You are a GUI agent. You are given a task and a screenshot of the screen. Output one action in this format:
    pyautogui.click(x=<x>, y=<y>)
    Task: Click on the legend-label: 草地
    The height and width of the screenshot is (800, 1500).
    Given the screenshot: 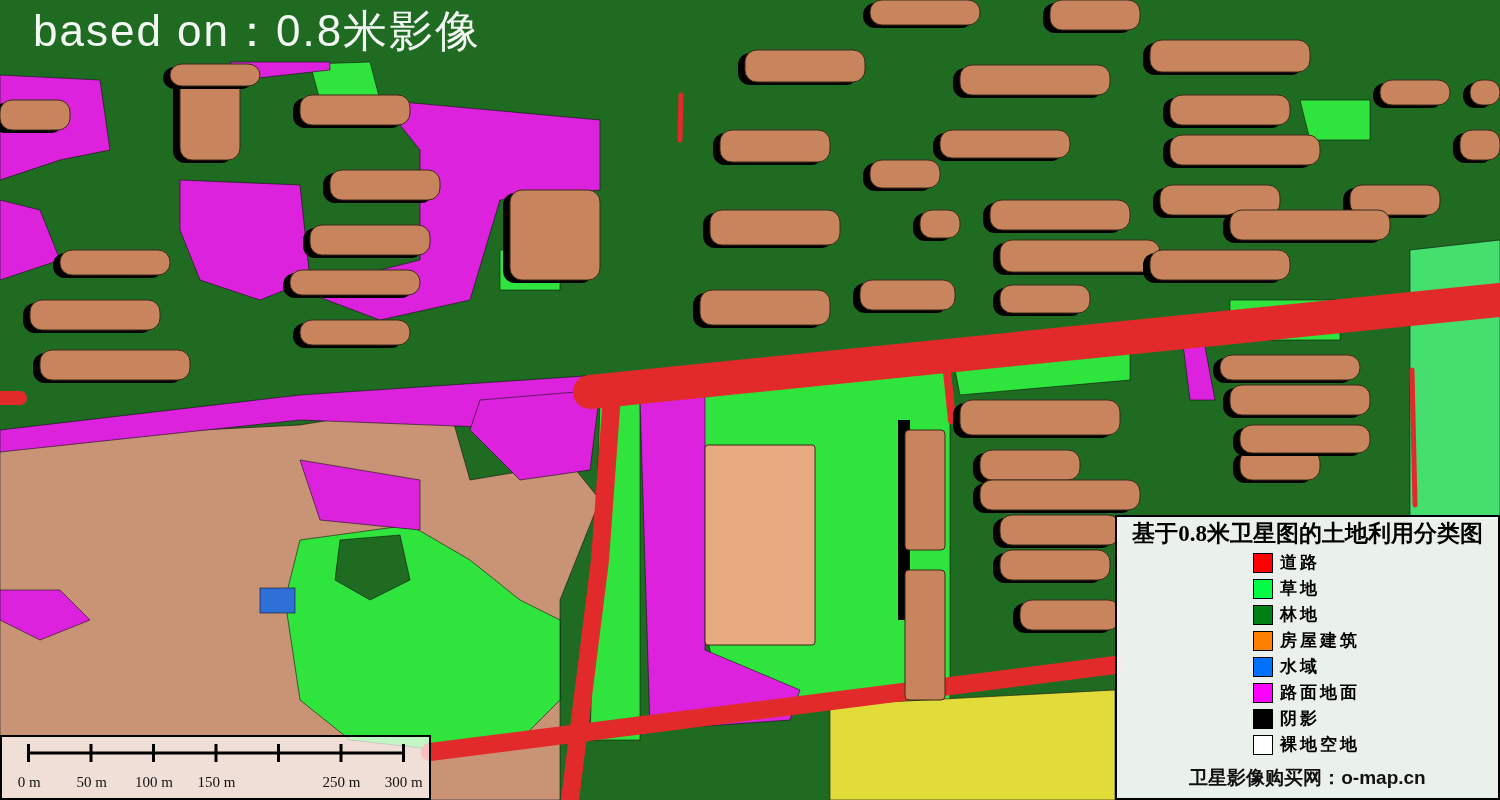 What is the action you would take?
    pyautogui.click(x=1300, y=589)
    